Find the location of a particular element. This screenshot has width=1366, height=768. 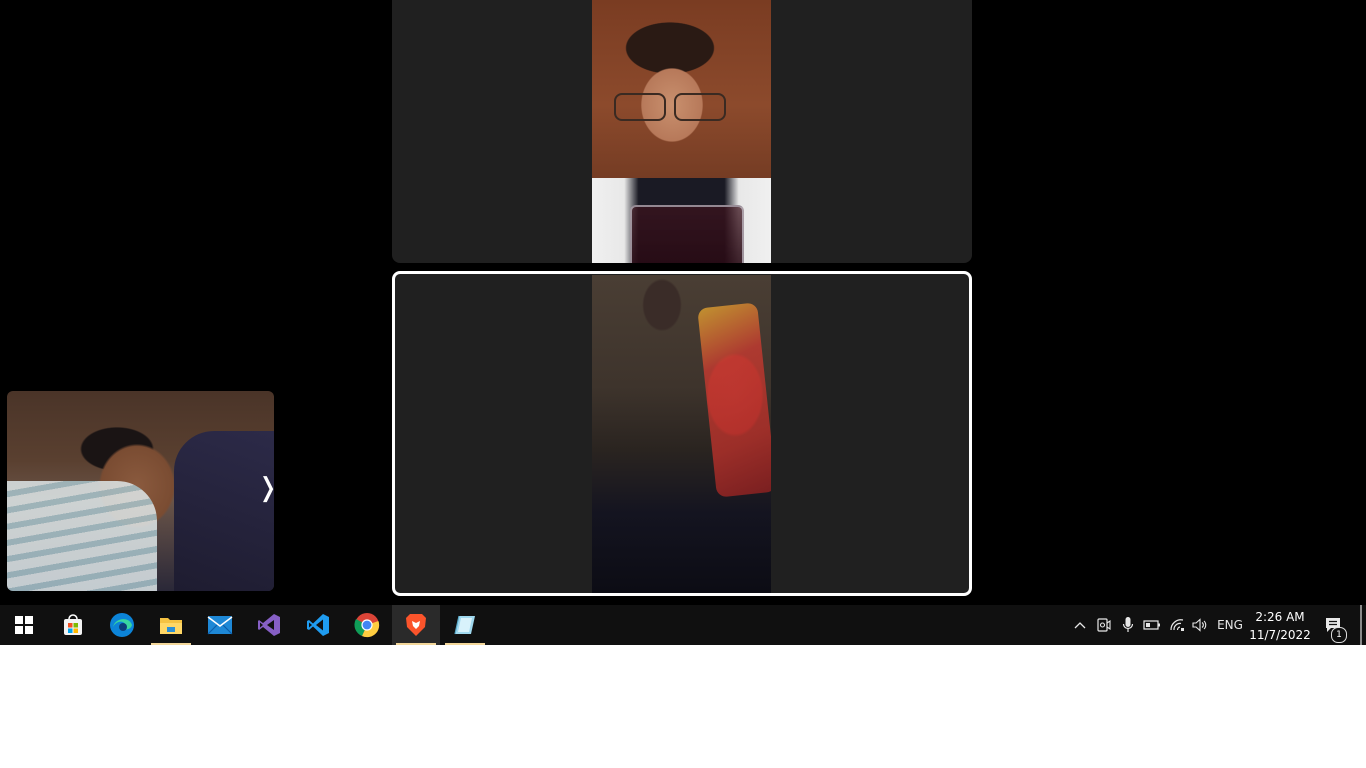

show-hidden-icons-button is located at coordinates (1080, 625).